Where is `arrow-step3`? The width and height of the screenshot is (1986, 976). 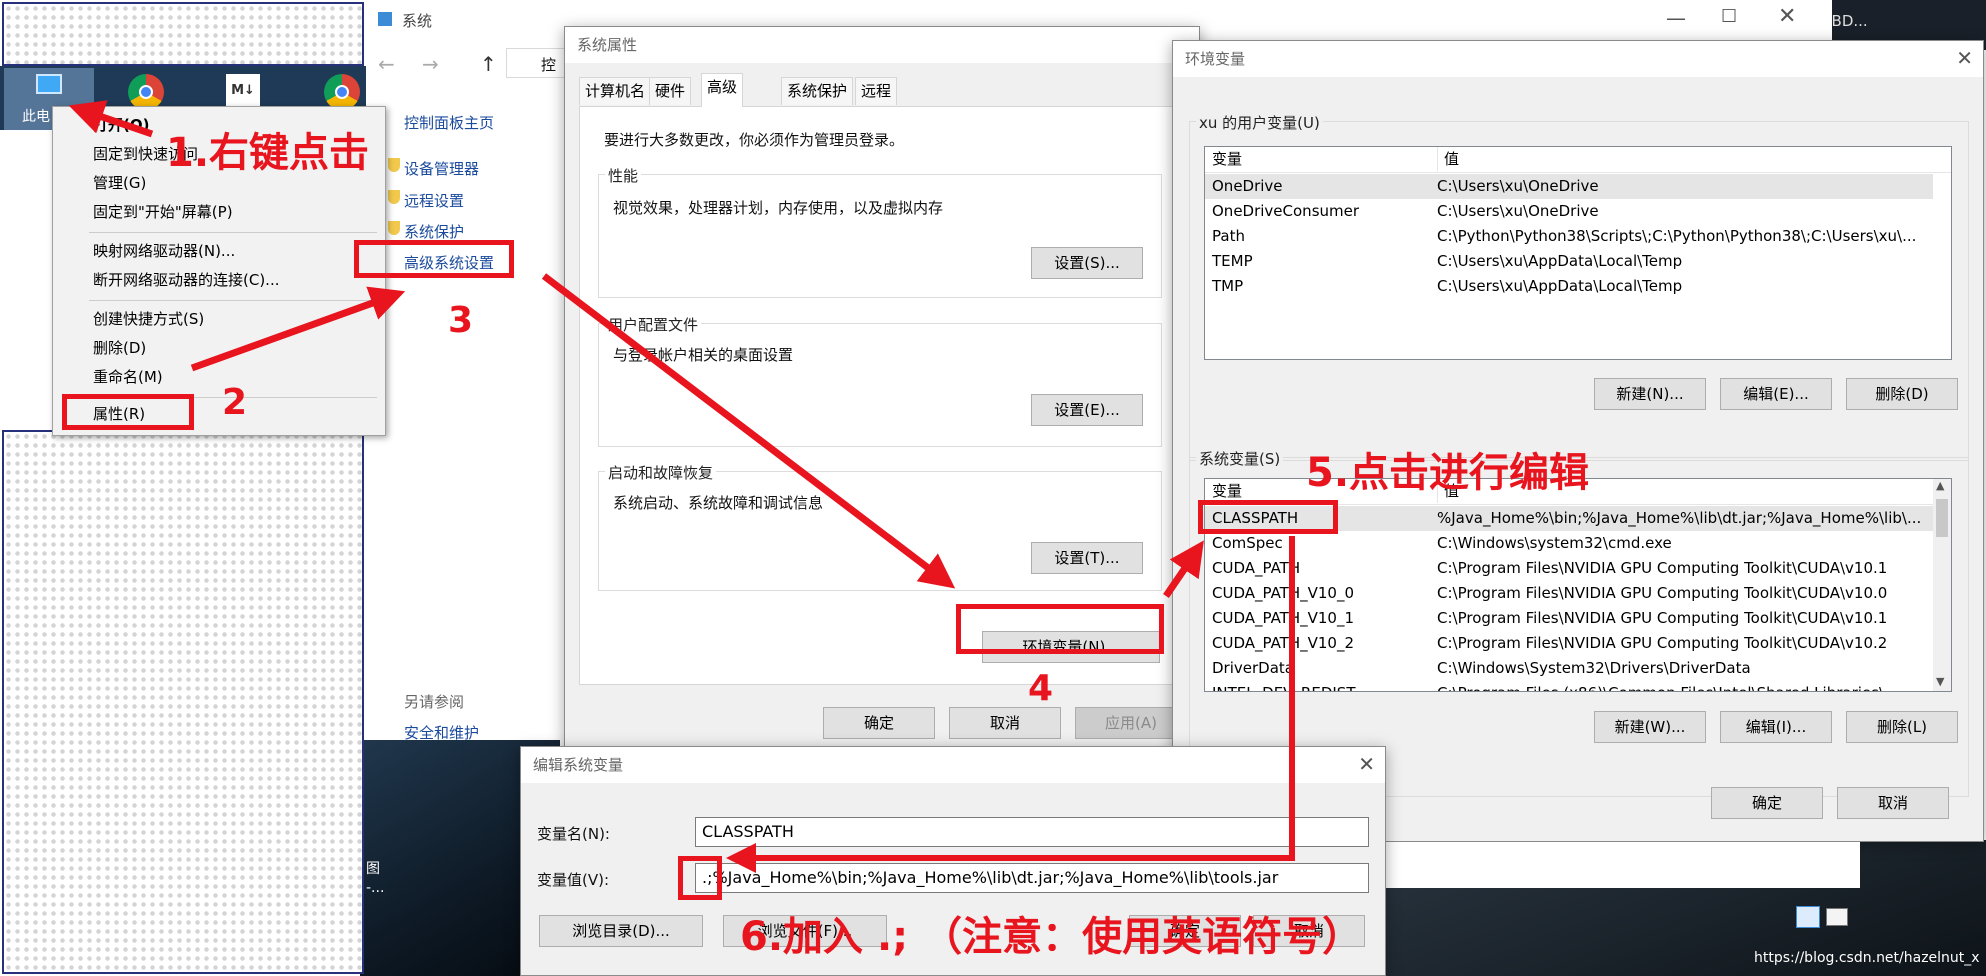 arrow-step3 is located at coordinates (748, 431).